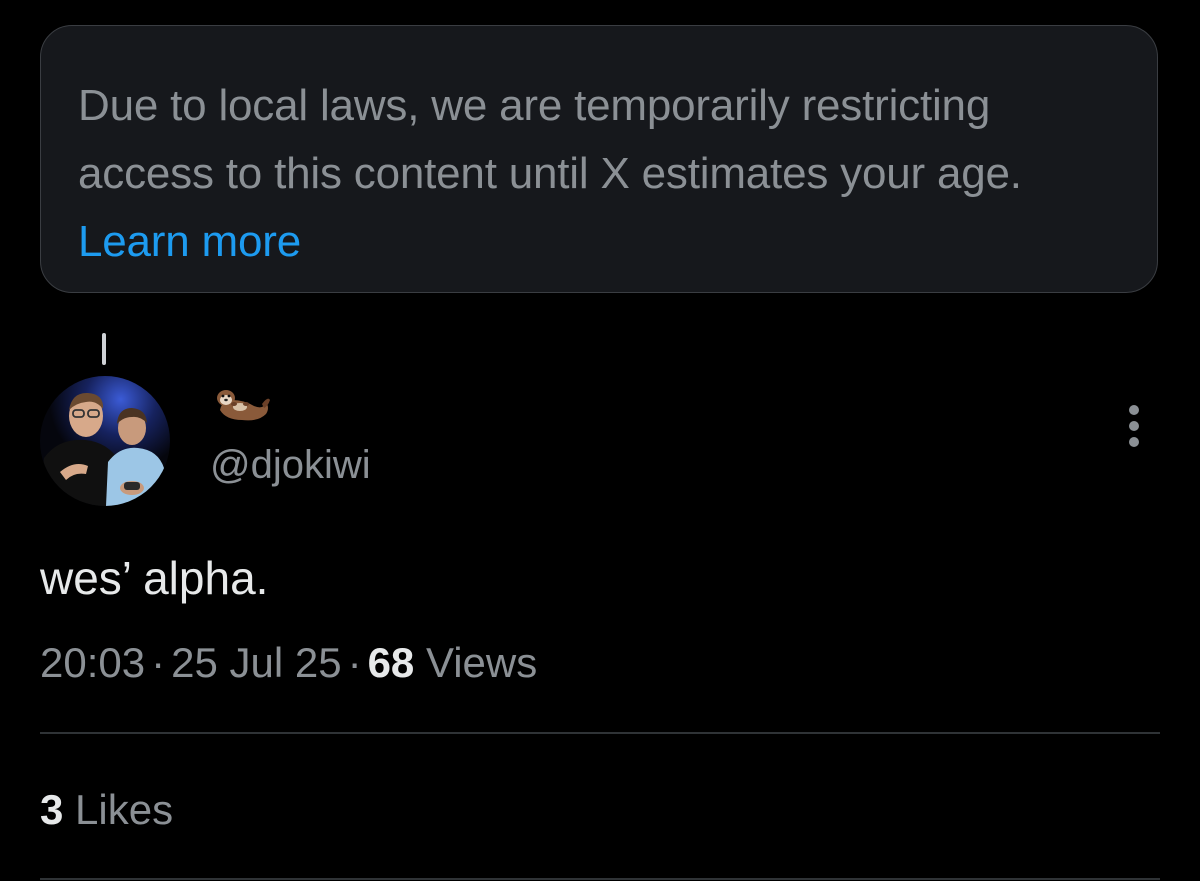 Image resolution: width=1200 pixels, height=881 pixels. What do you see at coordinates (124, 809) in the screenshot?
I see `likes-label: Likes` at bounding box center [124, 809].